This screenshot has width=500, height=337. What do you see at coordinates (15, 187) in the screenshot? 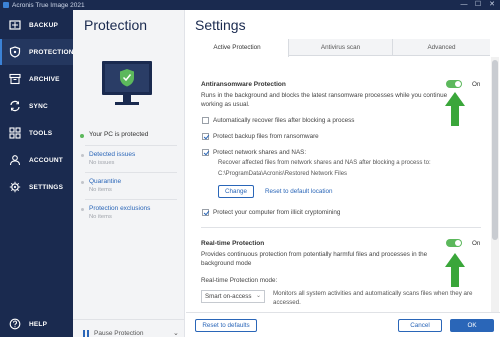
I see `gear-icon` at bounding box center [15, 187].